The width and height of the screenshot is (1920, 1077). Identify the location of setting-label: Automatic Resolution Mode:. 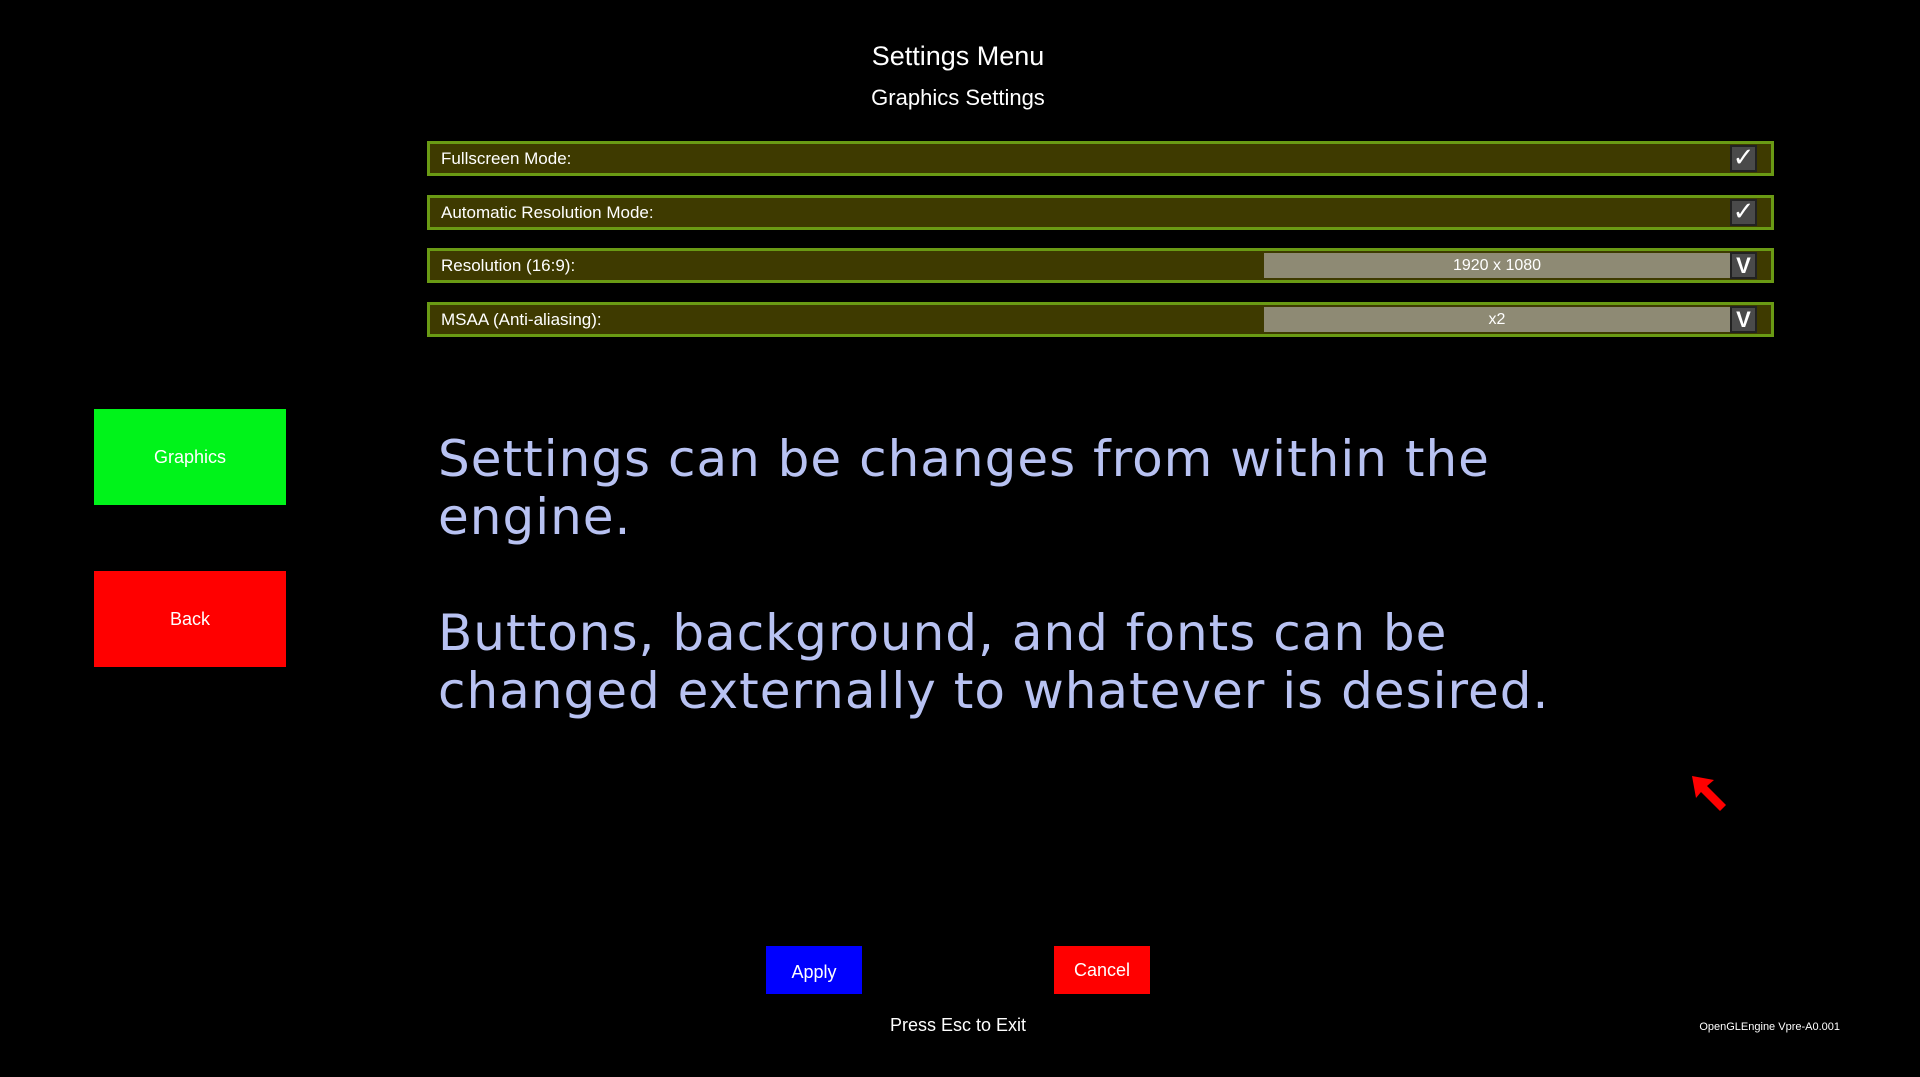
(547, 212).